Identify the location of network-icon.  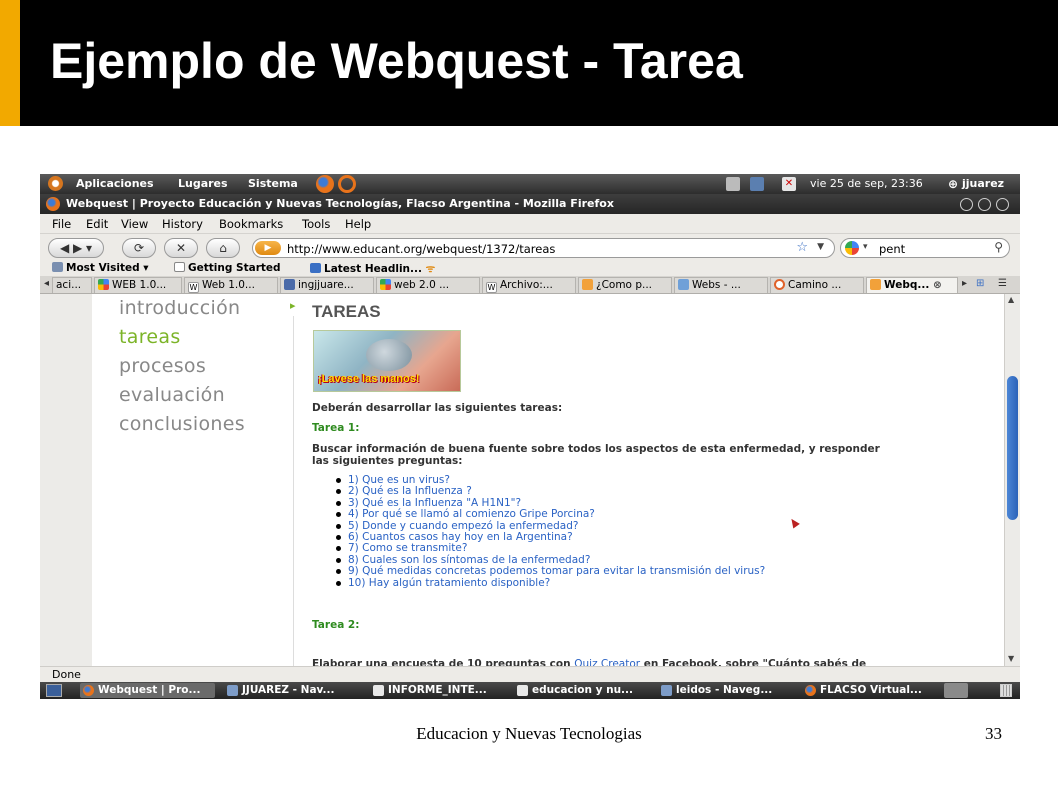
(757, 184).